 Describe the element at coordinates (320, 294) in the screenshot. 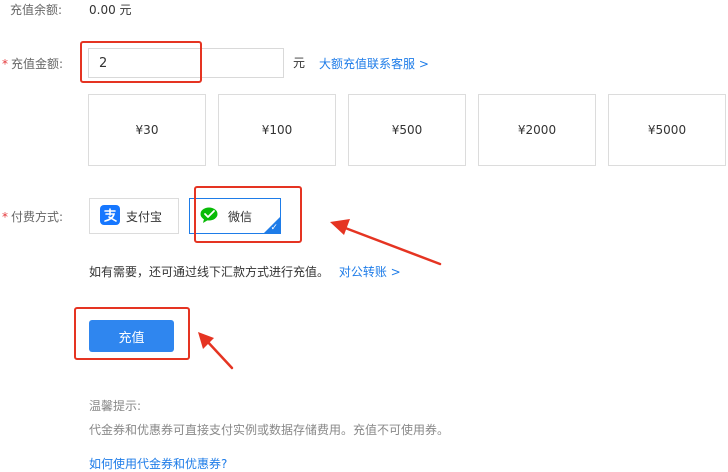

I see `annotation-arrows` at that location.